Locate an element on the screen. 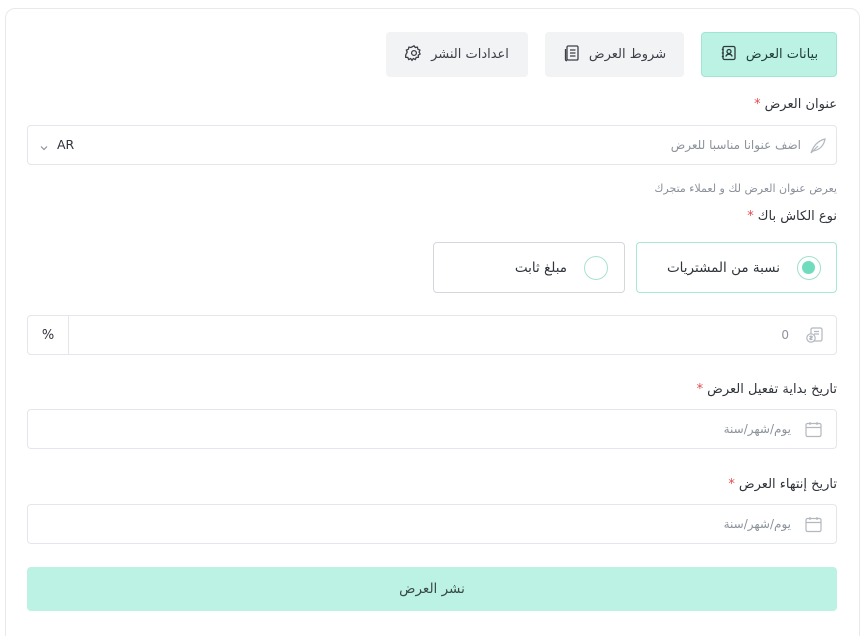 The width and height of the screenshot is (865, 636). offer-title-hint: يعرض عنوان العرض لك و لعملاء متجرك is located at coordinates (745, 188).